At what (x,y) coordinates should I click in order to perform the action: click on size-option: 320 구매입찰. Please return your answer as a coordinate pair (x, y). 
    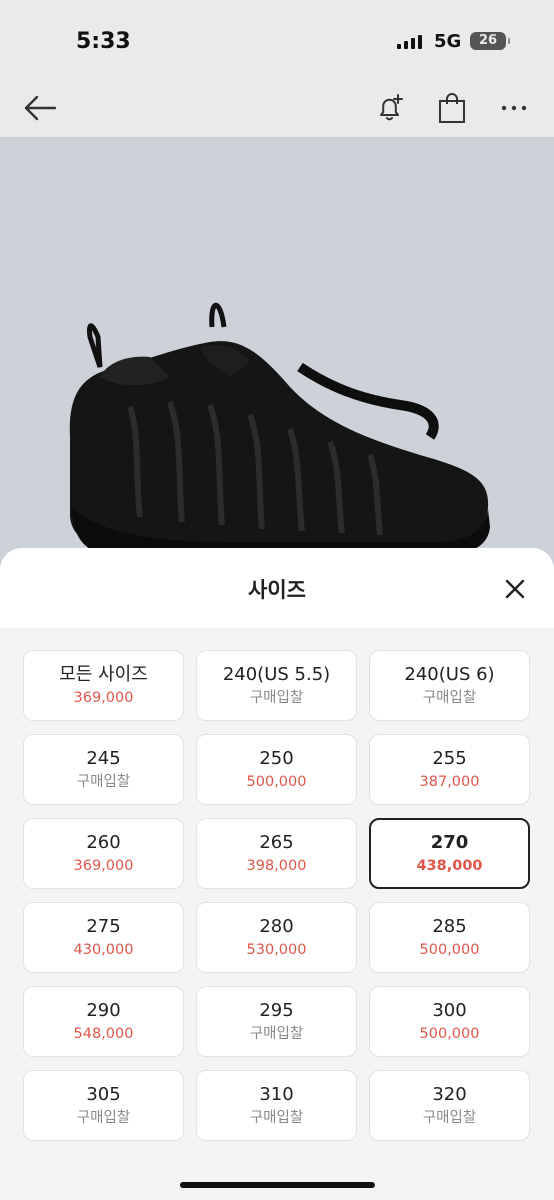
    Looking at the image, I should click on (449, 1105).